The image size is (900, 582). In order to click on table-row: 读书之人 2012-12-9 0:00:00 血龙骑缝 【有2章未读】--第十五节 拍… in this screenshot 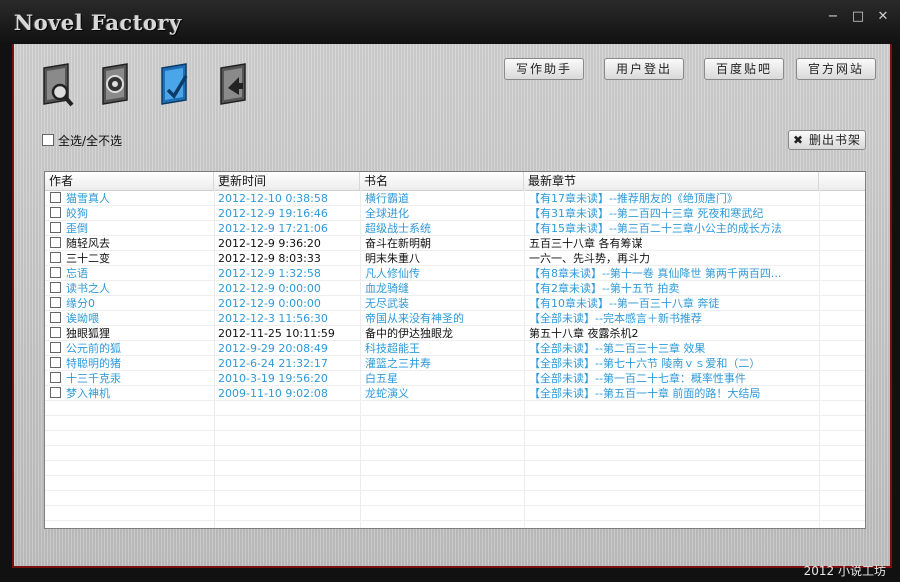, I will do `click(455, 288)`.